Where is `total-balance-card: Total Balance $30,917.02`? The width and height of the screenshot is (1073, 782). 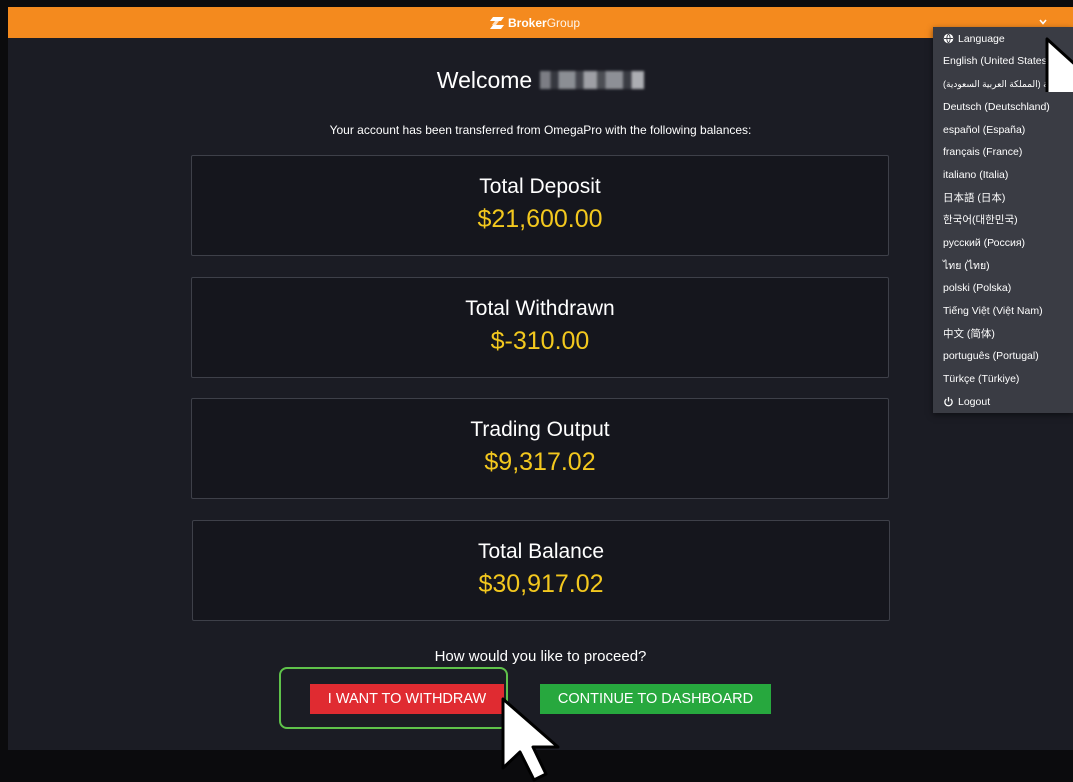
total-balance-card: Total Balance $30,917.02 is located at coordinates (541, 570).